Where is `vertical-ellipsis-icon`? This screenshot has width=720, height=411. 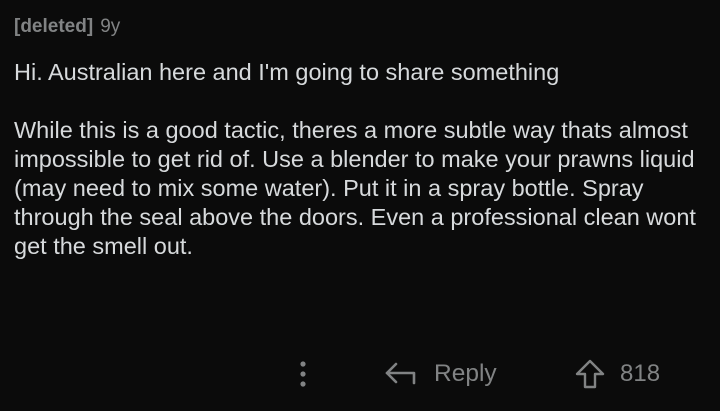 vertical-ellipsis-icon is located at coordinates (303, 374).